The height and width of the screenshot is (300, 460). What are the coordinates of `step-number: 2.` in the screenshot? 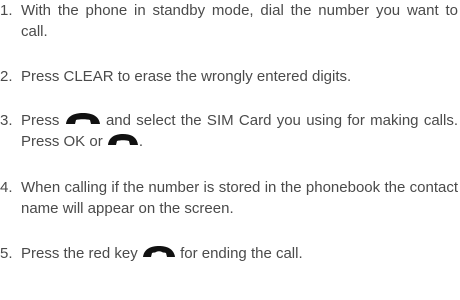 It's located at (6, 76).